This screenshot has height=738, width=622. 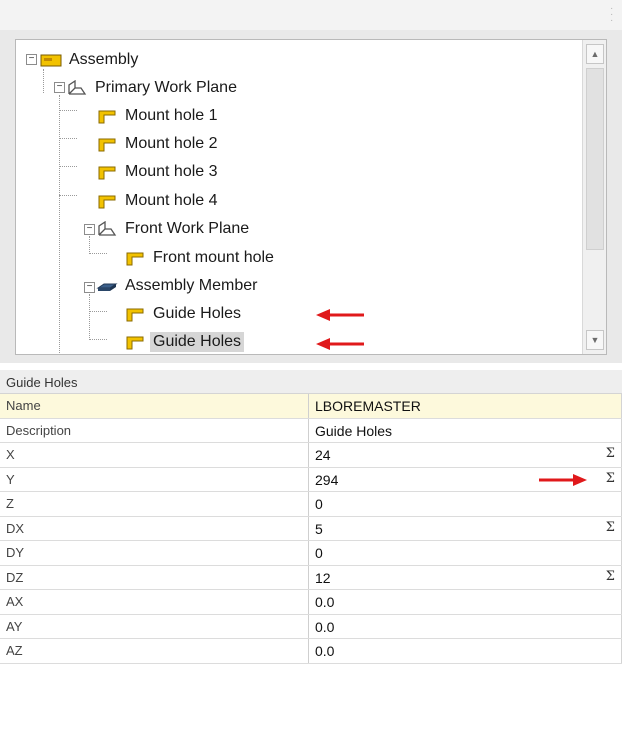 I want to click on property-row-dx: DX 5 Σ, so click(x=311, y=528).